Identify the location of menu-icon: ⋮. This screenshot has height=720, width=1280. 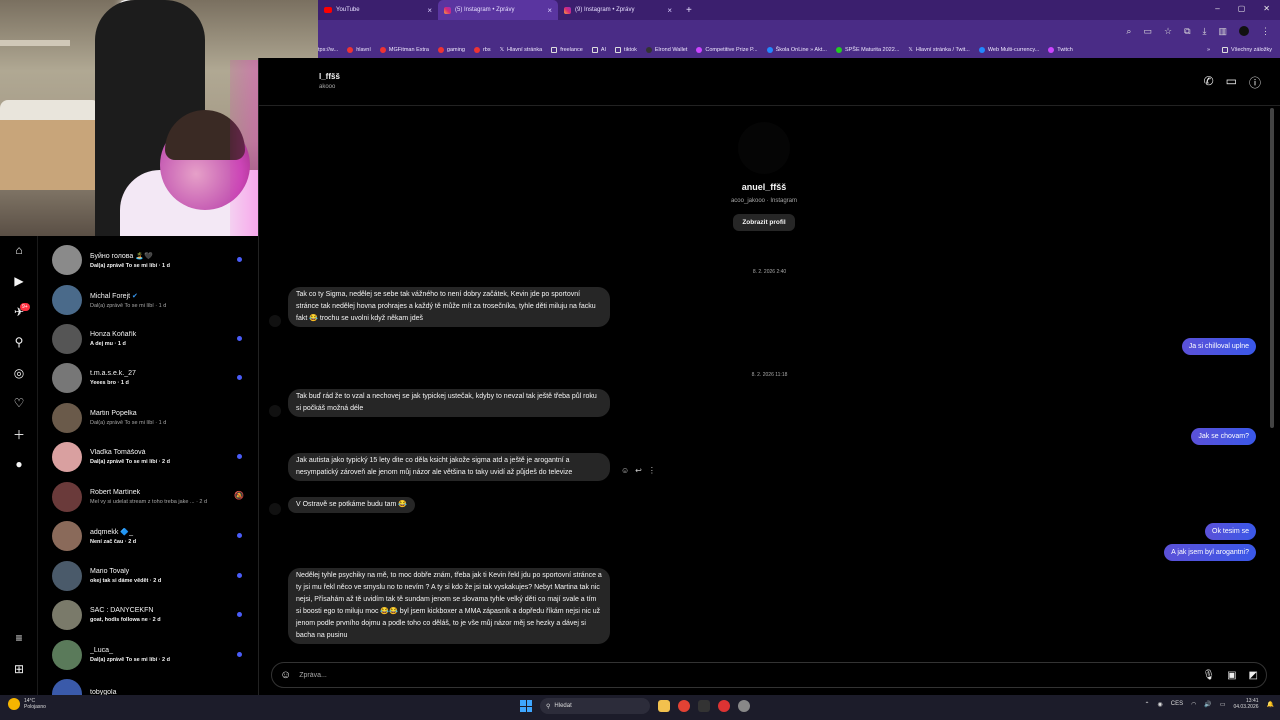
(1265, 31).